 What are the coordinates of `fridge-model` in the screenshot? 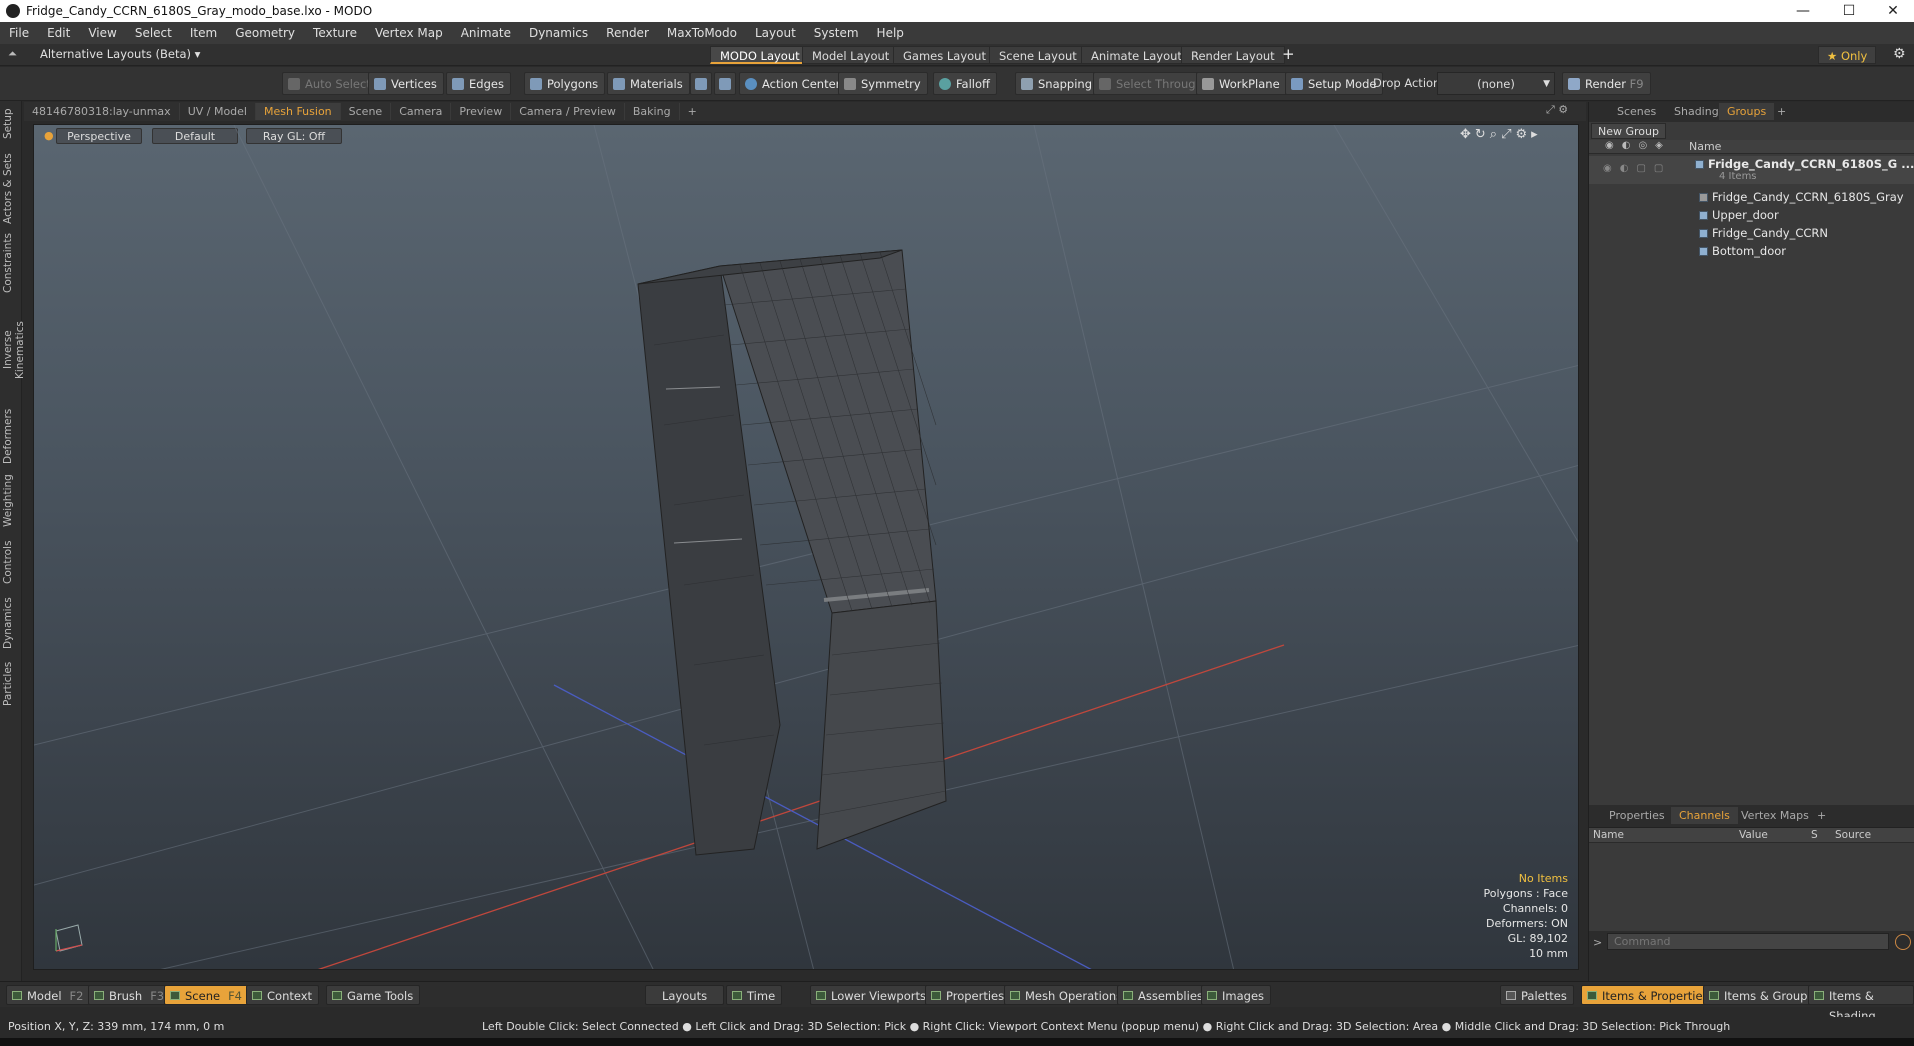 It's located at (792, 552).